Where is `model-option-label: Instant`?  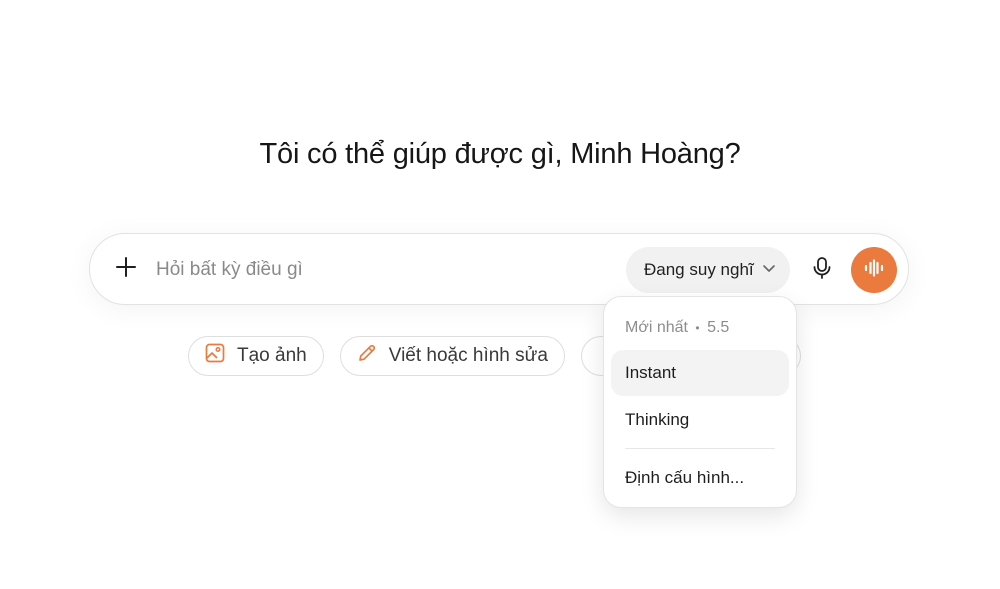 model-option-label: Instant is located at coordinates (651, 372).